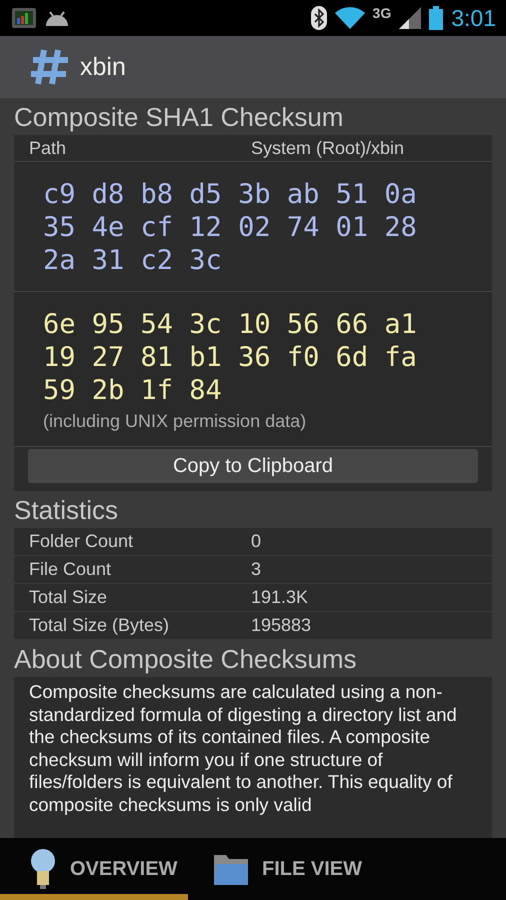 The height and width of the screenshot is (900, 506). I want to click on network-type: 3G, so click(382, 13).